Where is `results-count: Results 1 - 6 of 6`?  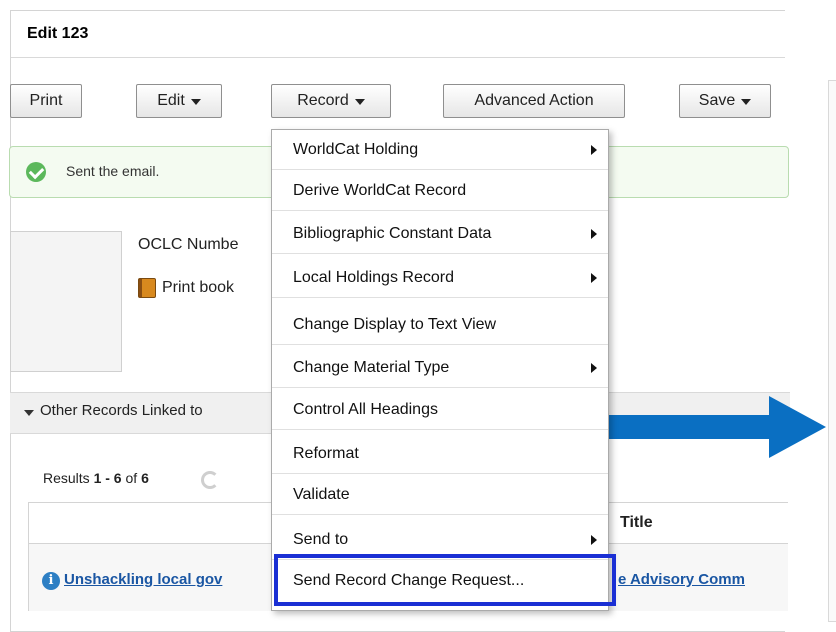
results-count: Results 1 - 6 of 6 is located at coordinates (96, 478).